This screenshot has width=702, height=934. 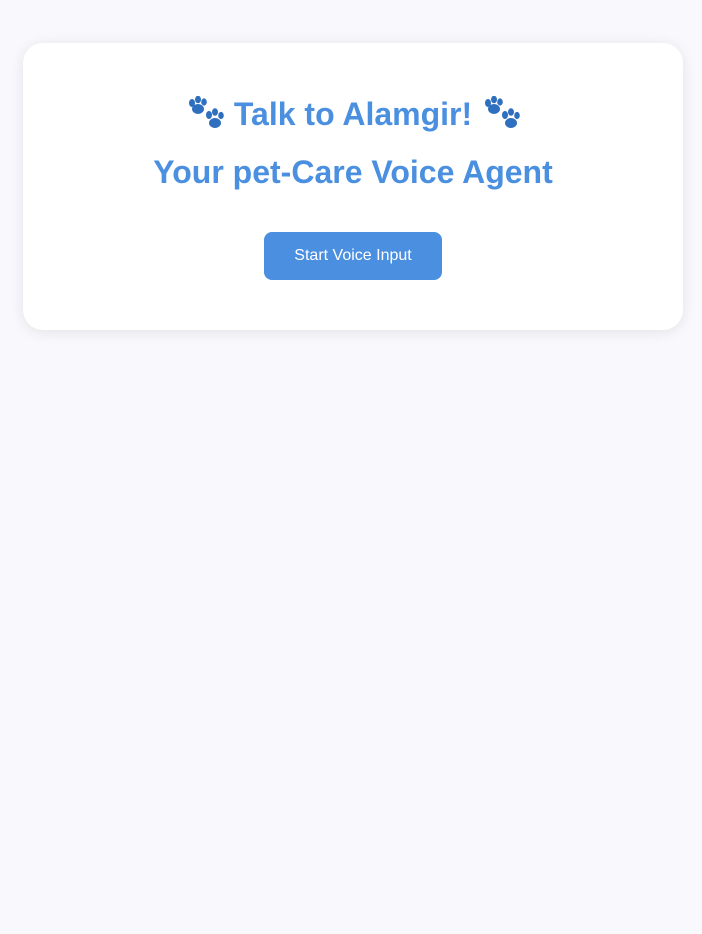 What do you see at coordinates (353, 172) in the screenshot?
I see `page-subtitle: Your pet-Care Voice Agent` at bounding box center [353, 172].